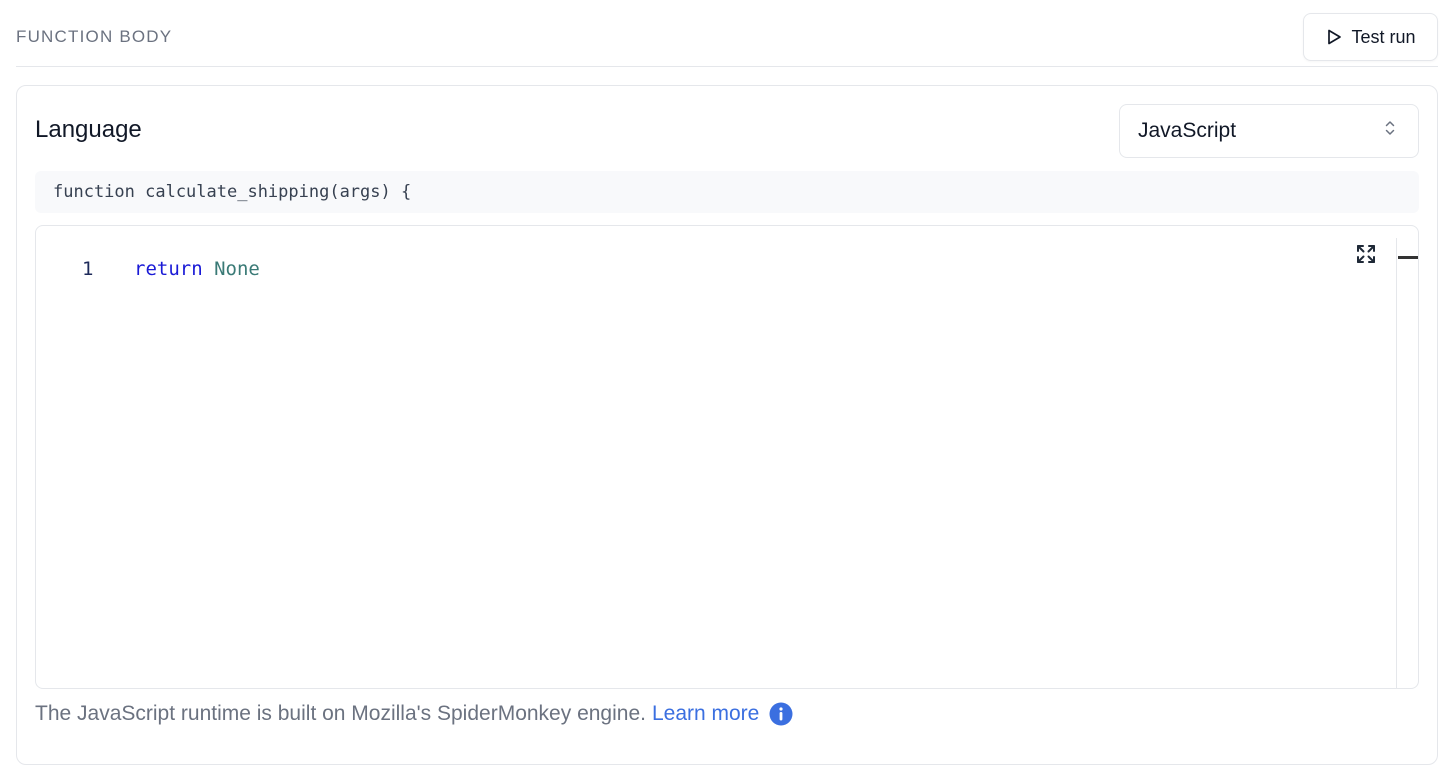 This screenshot has height=765, width=1456. Describe the element at coordinates (781, 714) in the screenshot. I see `info-icon` at that location.